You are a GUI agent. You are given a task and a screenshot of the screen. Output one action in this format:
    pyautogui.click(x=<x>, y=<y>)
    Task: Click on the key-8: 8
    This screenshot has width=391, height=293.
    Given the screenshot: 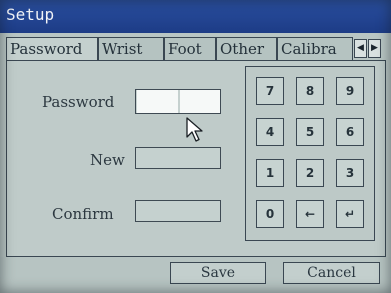 What is the action you would take?
    pyautogui.click(x=310, y=91)
    